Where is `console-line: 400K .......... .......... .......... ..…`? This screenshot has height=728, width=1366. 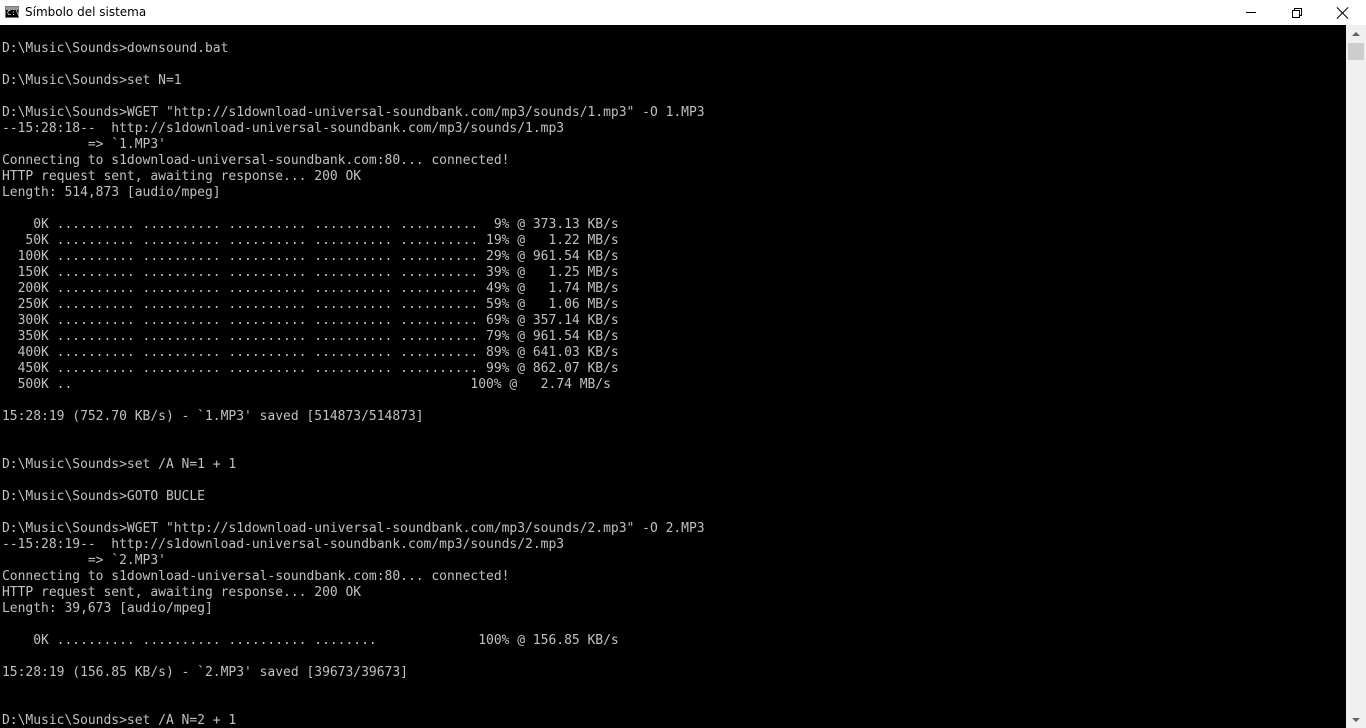
console-line: 400K .......... .......... .......... ..… is located at coordinates (310, 352).